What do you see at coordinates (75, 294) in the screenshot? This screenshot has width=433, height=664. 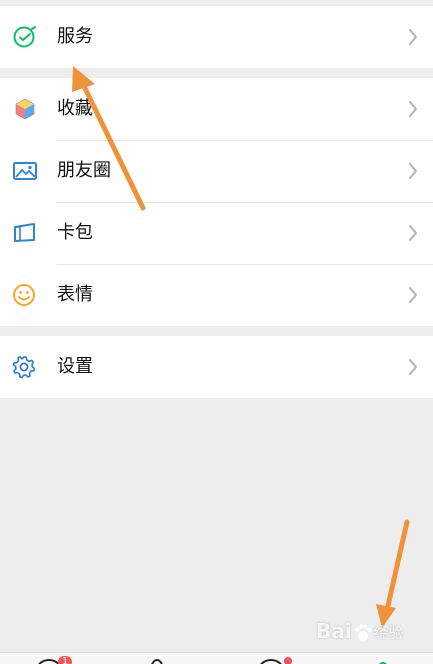 I see `menu-item-stickers-label: 表情` at bounding box center [75, 294].